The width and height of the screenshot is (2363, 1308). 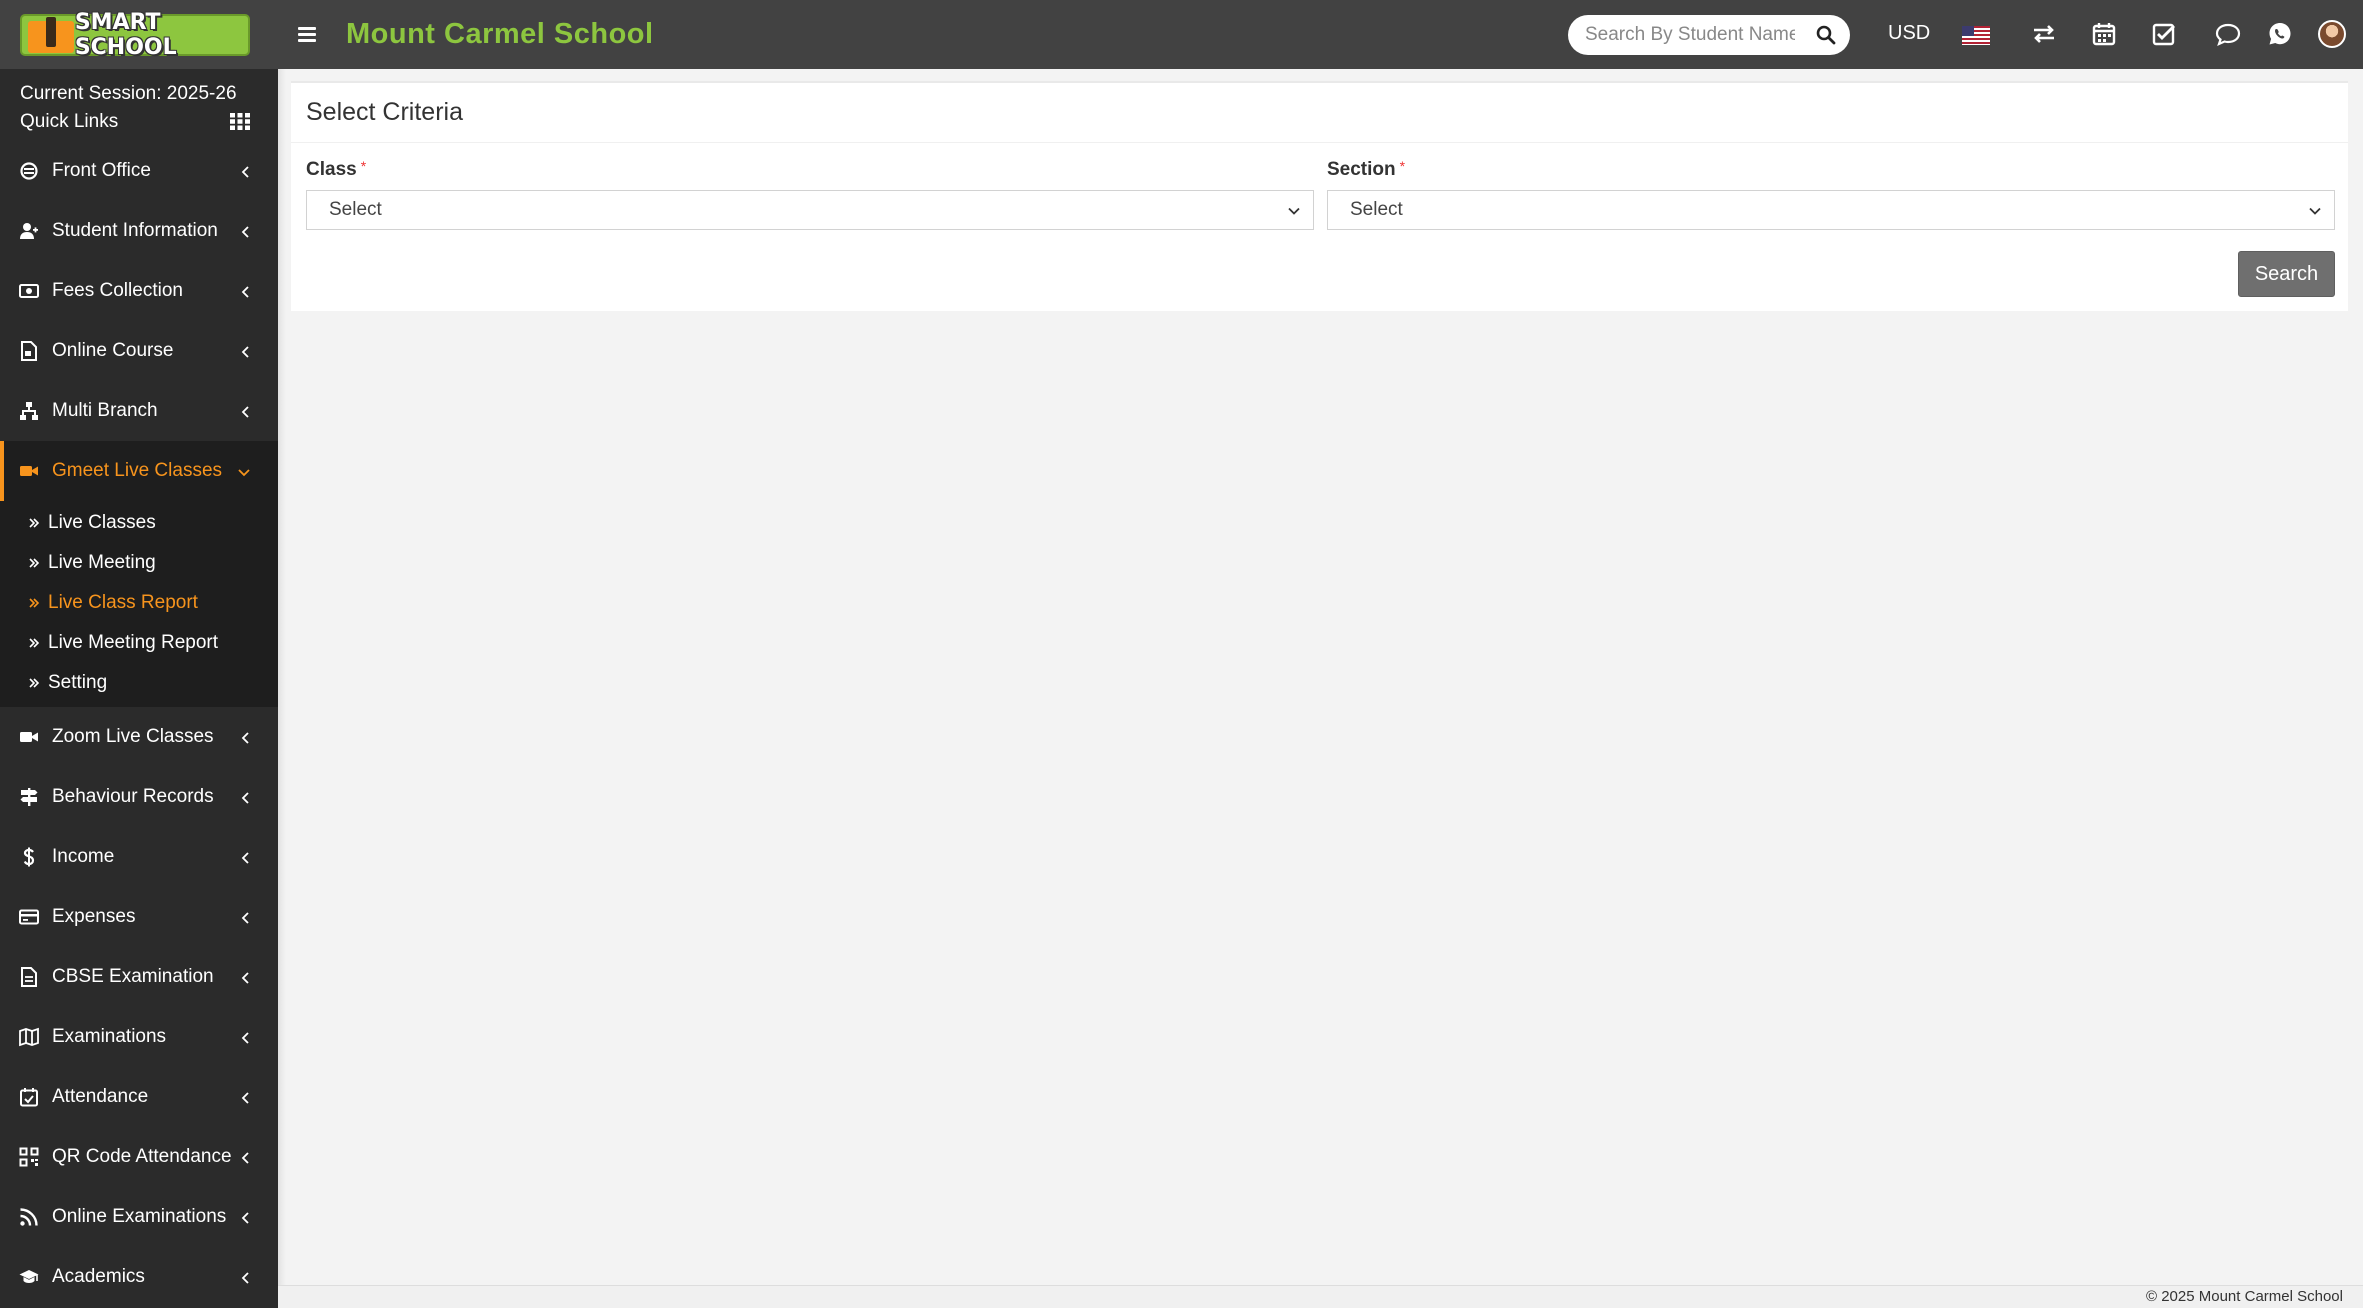 I want to click on money-icon, so click(x=29, y=291).